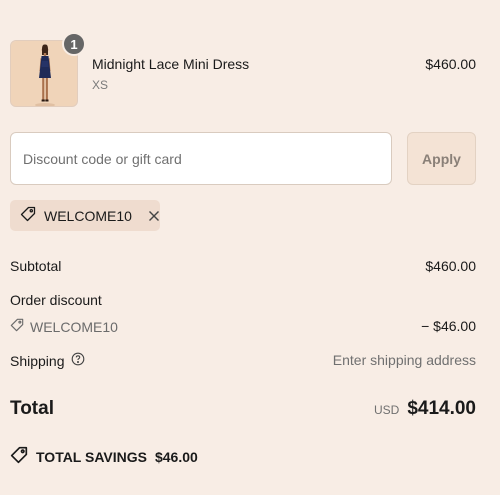 This screenshot has height=495, width=500. What do you see at coordinates (201, 158) in the screenshot?
I see `discount-code-input` at bounding box center [201, 158].